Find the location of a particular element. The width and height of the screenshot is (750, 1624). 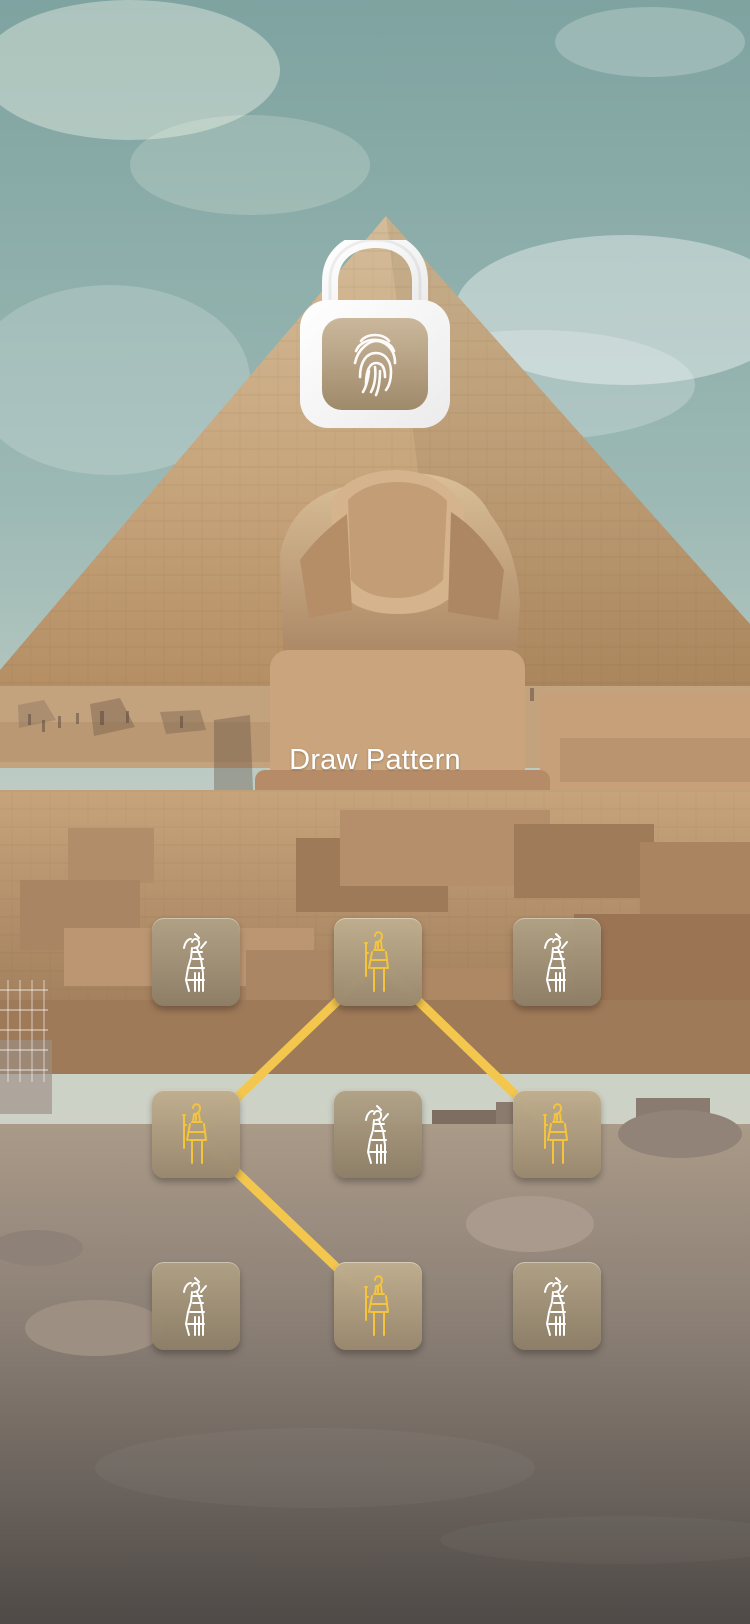

fingerprint-padlock-icon is located at coordinates (375, 335).